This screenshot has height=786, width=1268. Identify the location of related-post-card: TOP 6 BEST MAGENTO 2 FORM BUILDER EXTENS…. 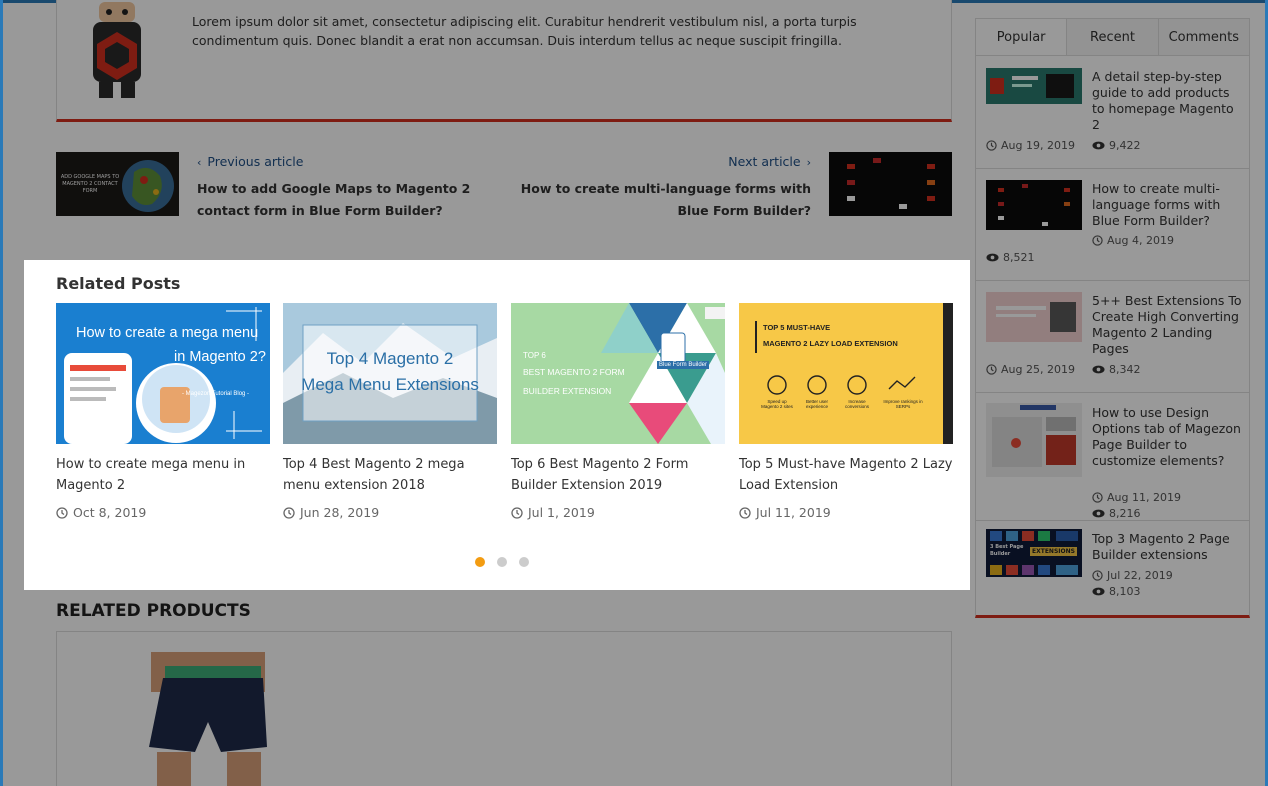
(618, 411).